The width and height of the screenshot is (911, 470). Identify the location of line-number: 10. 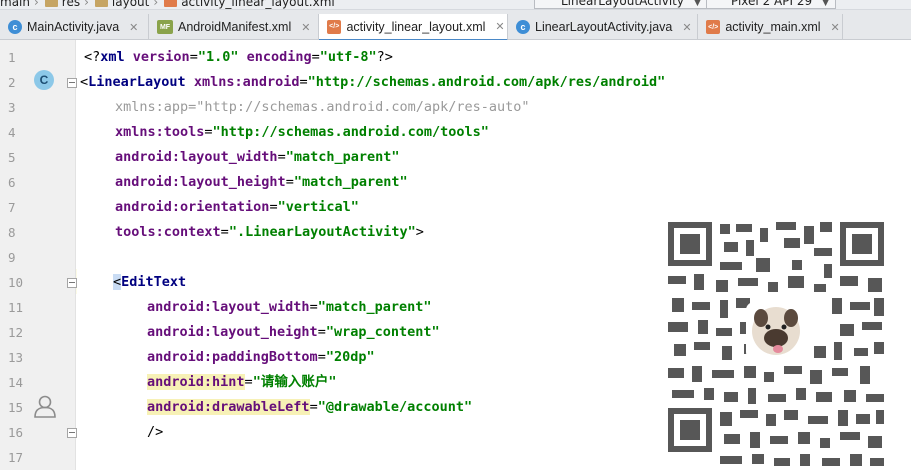
(16, 282).